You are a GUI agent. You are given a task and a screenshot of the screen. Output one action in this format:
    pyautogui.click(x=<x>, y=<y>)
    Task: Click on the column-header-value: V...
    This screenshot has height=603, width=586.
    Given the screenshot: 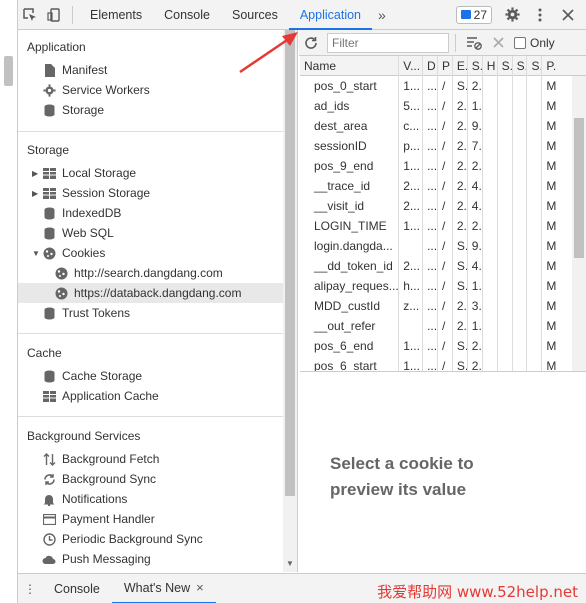 What is the action you would take?
    pyautogui.click(x=411, y=66)
    